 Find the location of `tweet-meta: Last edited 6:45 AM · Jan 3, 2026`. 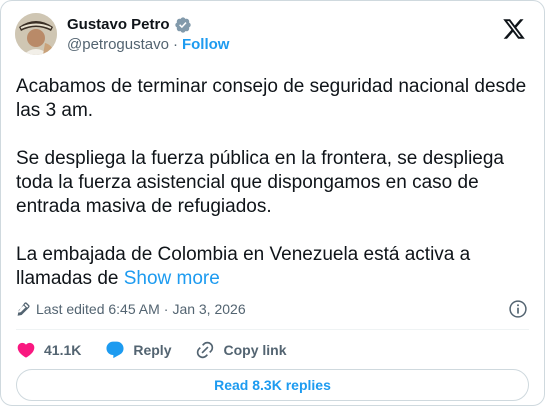

tweet-meta: Last edited 6:45 AM · Jan 3, 2026 is located at coordinates (271, 309).